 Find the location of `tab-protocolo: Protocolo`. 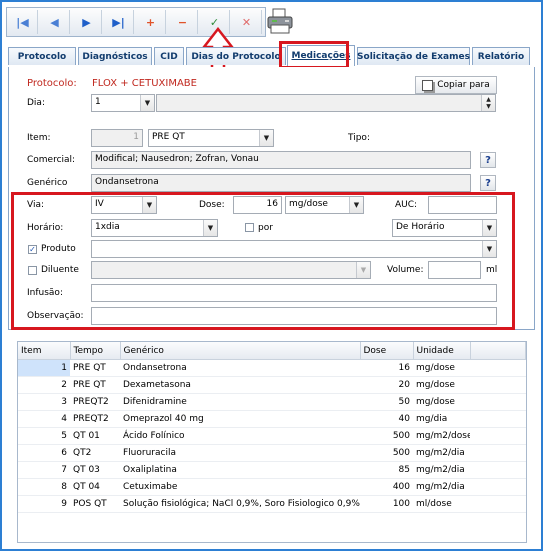

tab-protocolo: Protocolo is located at coordinates (42, 56).